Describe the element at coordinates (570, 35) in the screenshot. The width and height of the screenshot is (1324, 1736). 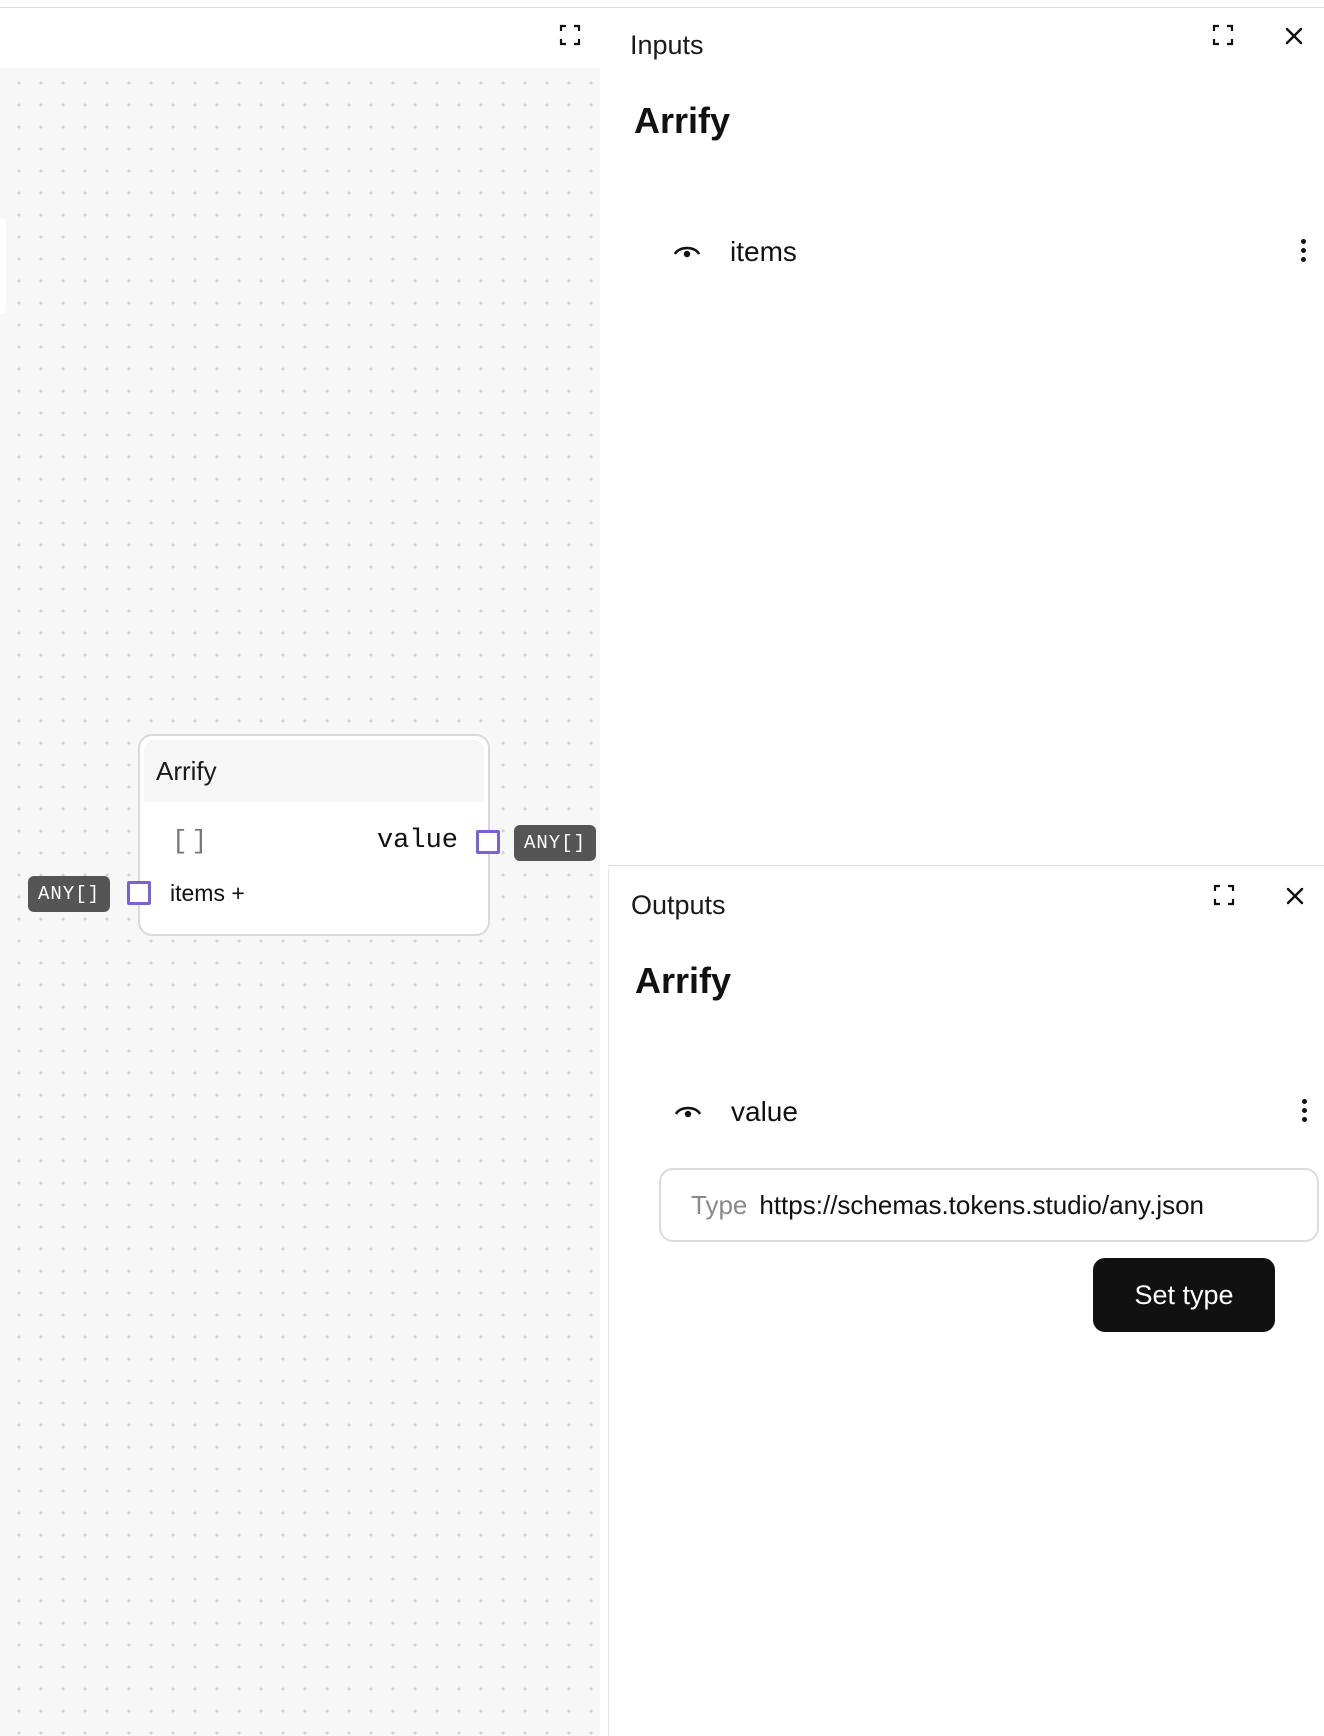
I see `canvas-expand-icon` at that location.